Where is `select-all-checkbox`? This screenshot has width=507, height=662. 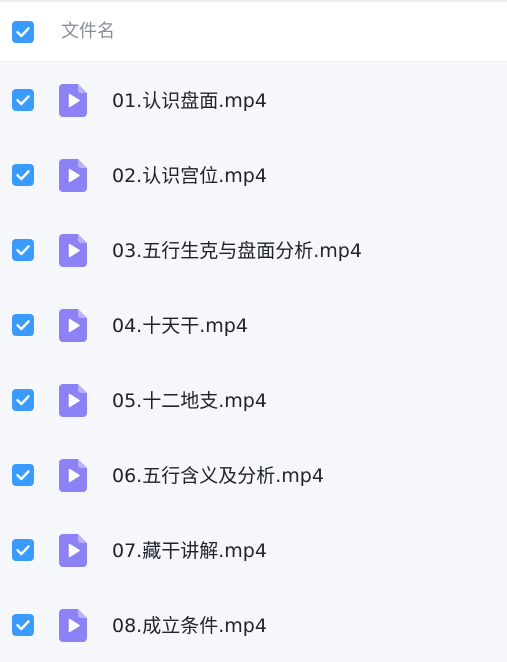
select-all-checkbox is located at coordinates (23, 32).